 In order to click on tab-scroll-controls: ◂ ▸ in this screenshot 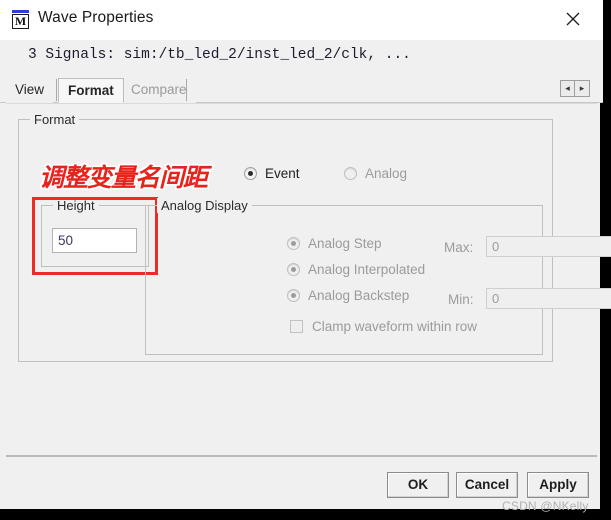, I will do `click(575, 88)`.